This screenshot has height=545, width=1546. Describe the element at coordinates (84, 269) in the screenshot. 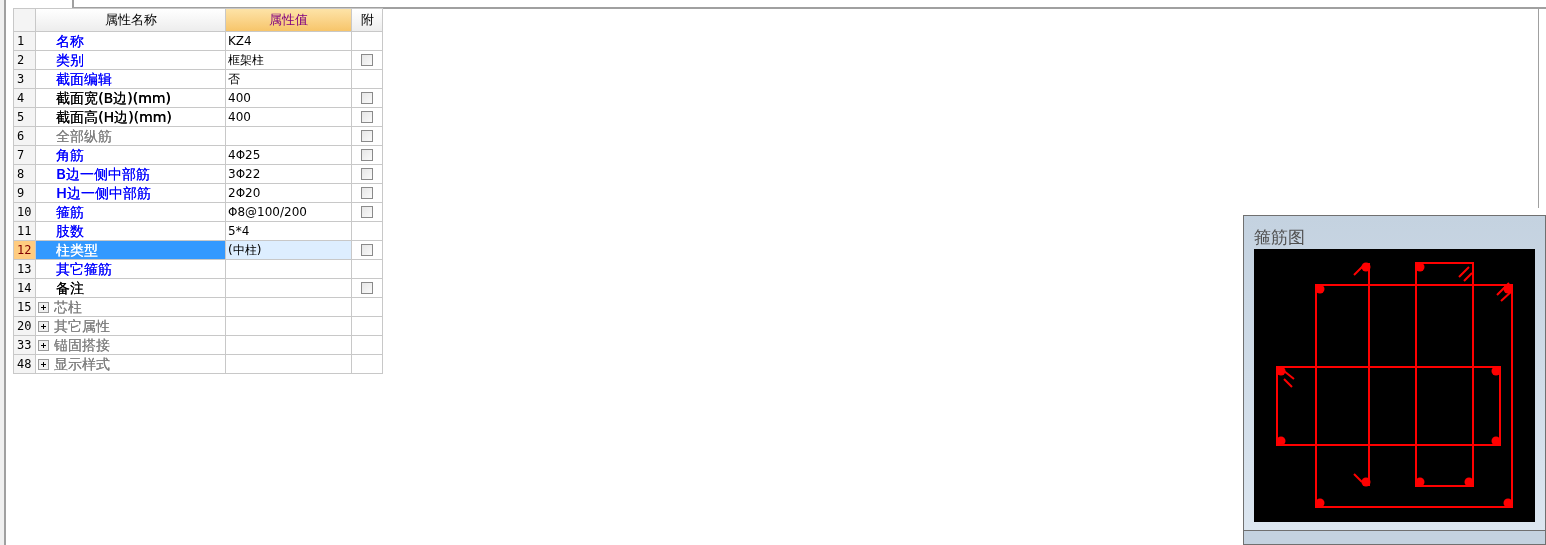

I see `property-name: 其它箍筋` at that location.